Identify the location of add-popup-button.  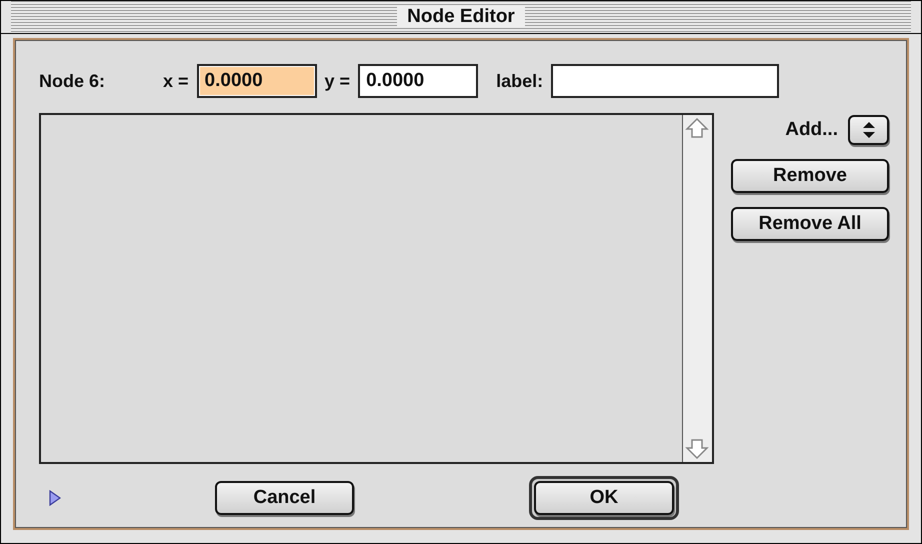
(868, 130).